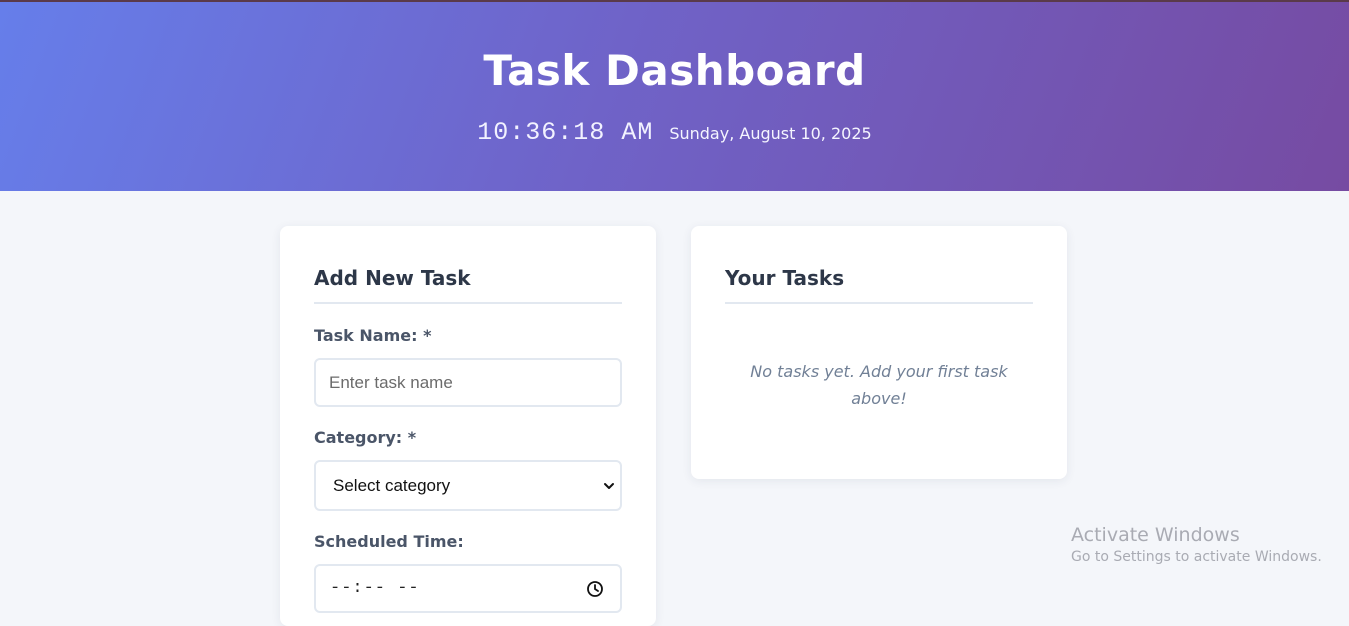  Describe the element at coordinates (595, 589) in the screenshot. I see `clock-icon` at that location.